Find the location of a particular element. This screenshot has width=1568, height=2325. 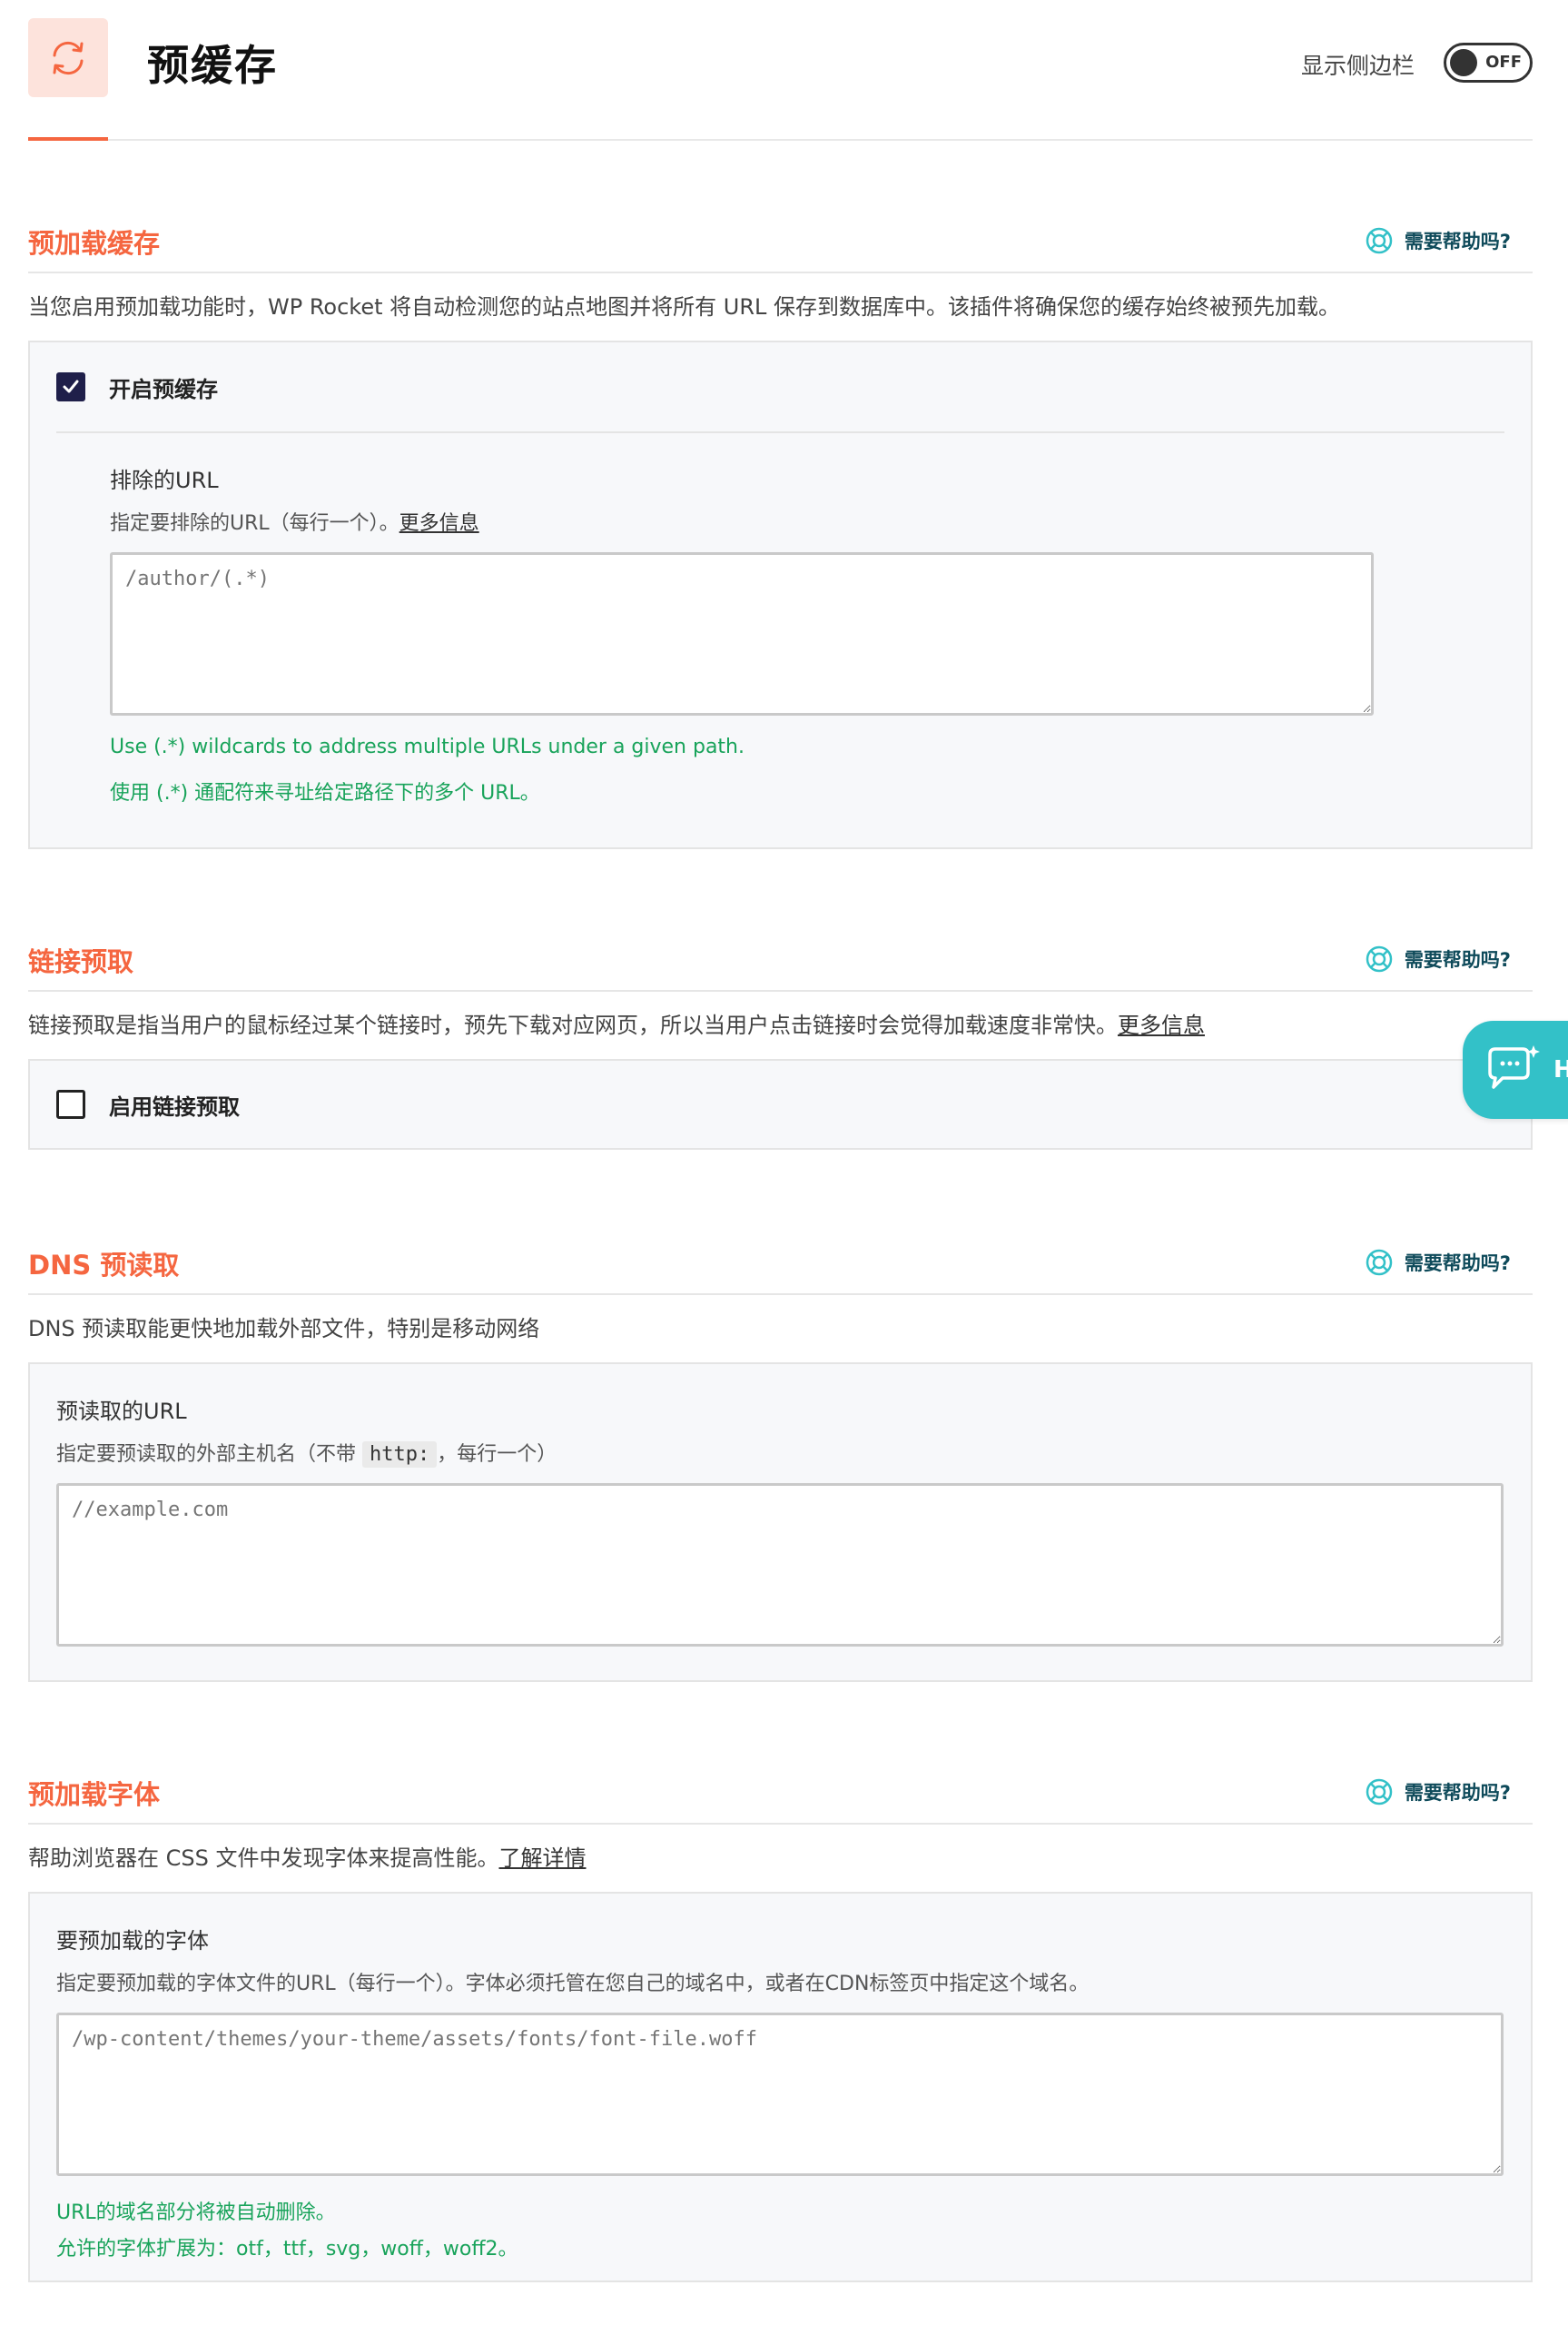

section-title: 预加载缓存 is located at coordinates (94, 243).